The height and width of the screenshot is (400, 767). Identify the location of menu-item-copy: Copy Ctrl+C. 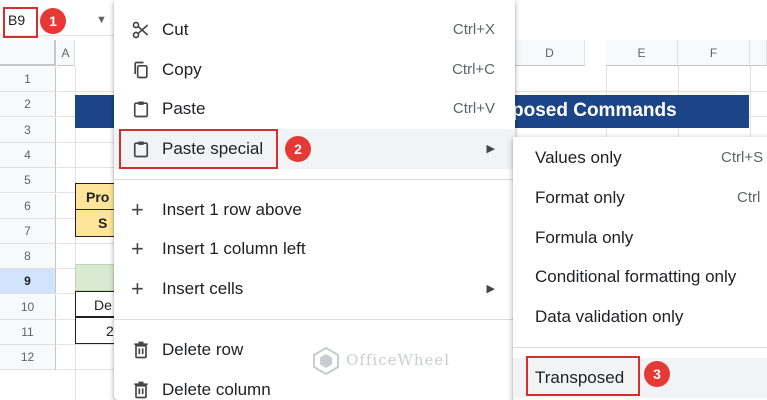
(314, 70).